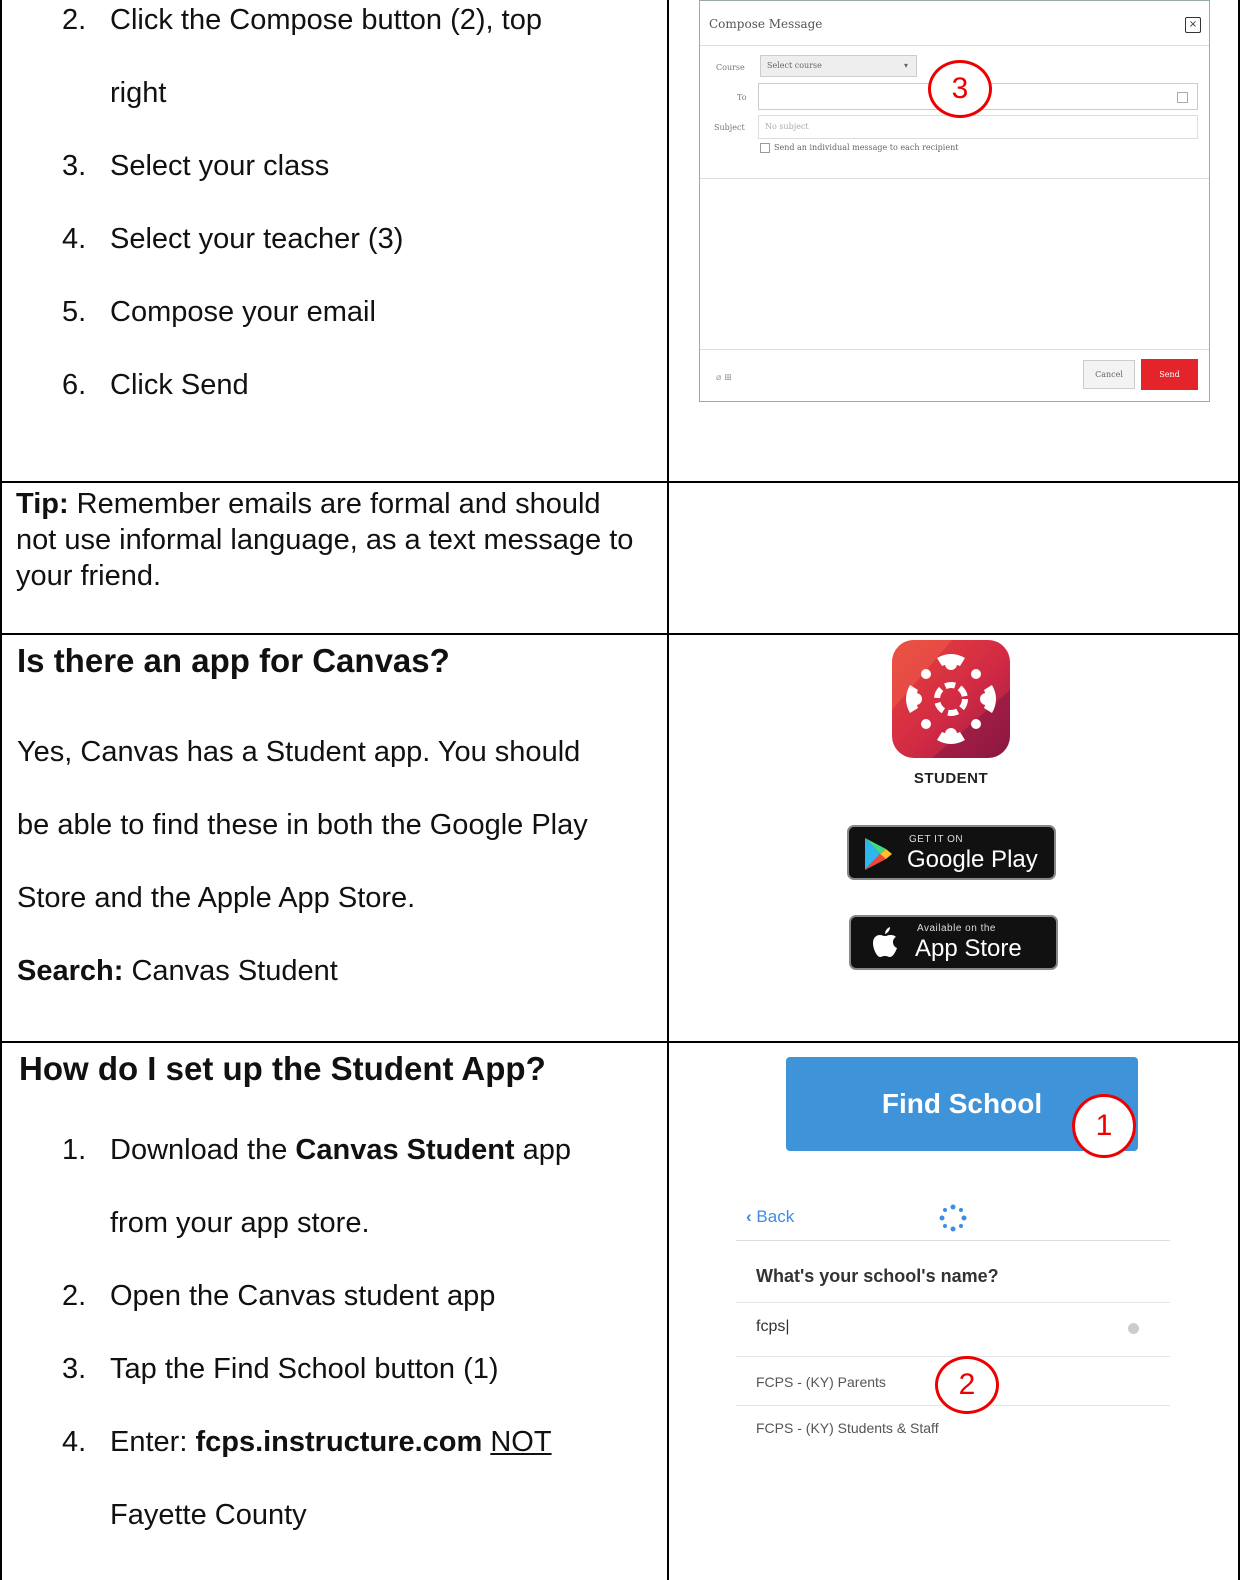  What do you see at coordinates (885, 942) in the screenshot?
I see `apple-icon` at bounding box center [885, 942].